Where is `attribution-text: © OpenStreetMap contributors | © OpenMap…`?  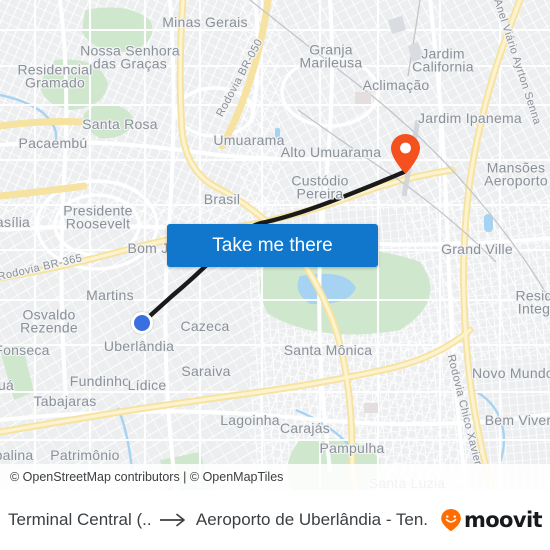 attribution-text: © OpenStreetMap contributors | © OpenMap… is located at coordinates (147, 477).